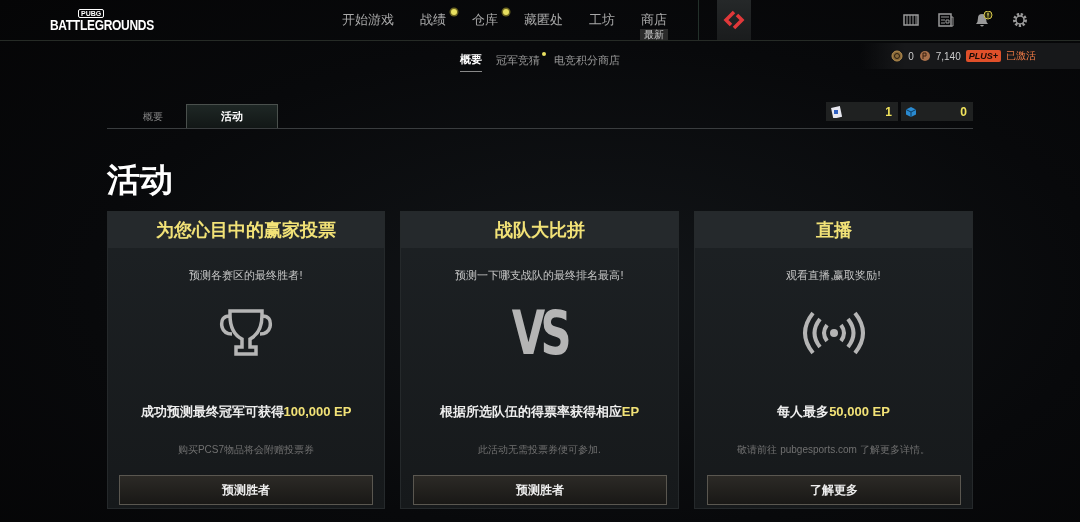 Image resolution: width=1080 pixels, height=522 pixels. Describe the element at coordinates (833, 275) in the screenshot. I see `card-subtitle: 观看直播,赢取奖励!` at that location.